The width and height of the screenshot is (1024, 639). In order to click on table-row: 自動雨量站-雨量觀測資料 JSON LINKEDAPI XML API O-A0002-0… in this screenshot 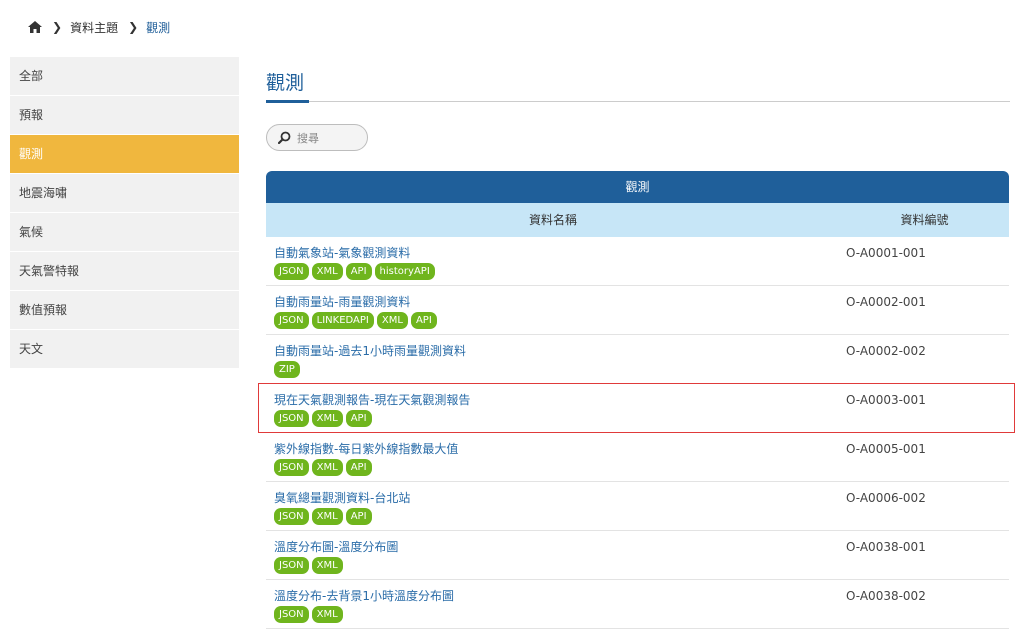, I will do `click(637, 310)`.